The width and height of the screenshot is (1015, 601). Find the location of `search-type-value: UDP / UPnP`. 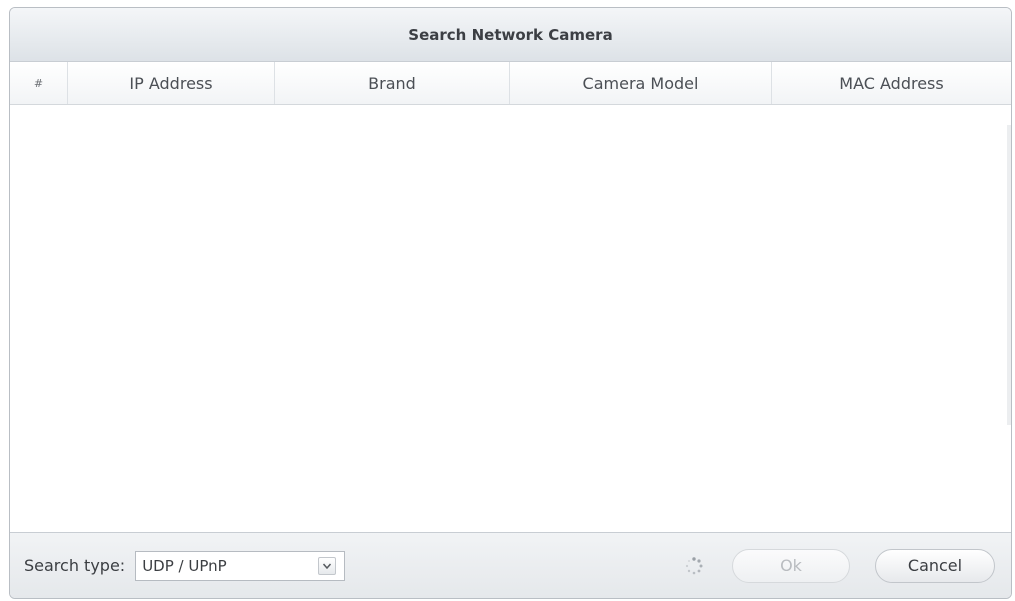

search-type-value: UDP / UPnP is located at coordinates (184, 565).